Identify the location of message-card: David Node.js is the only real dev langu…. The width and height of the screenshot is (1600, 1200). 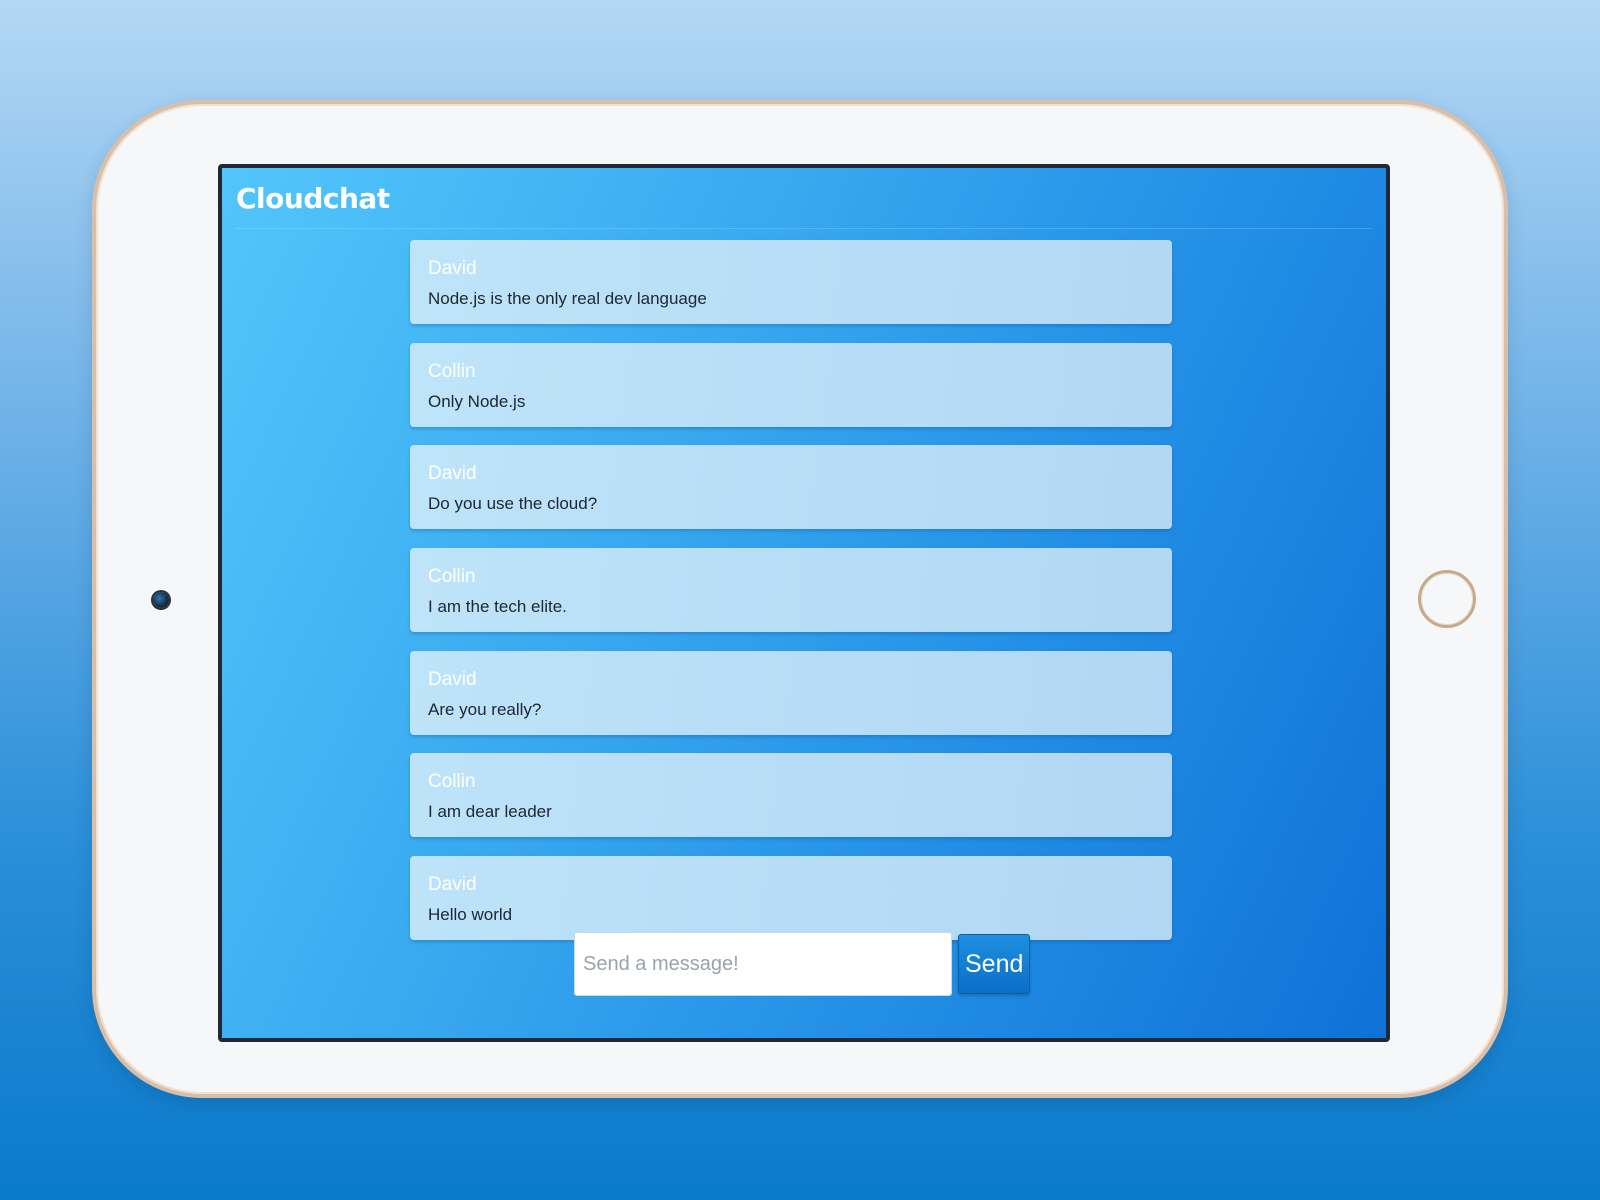
(791, 282).